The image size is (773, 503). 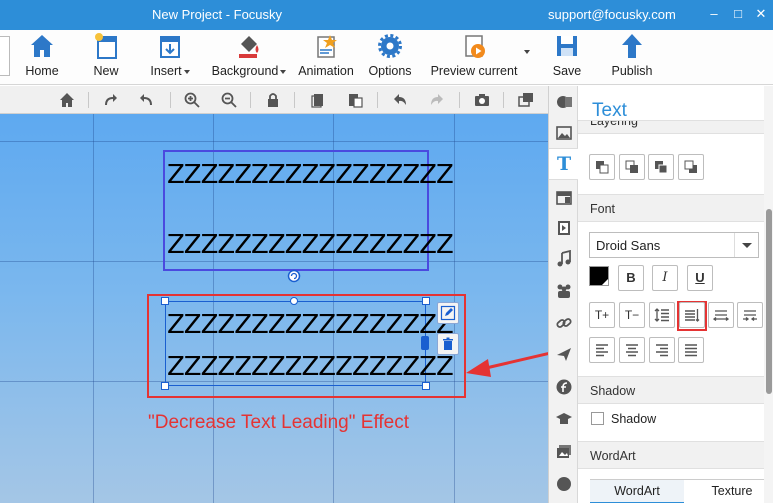 I want to click on align-left-icon, so click(x=602, y=350).